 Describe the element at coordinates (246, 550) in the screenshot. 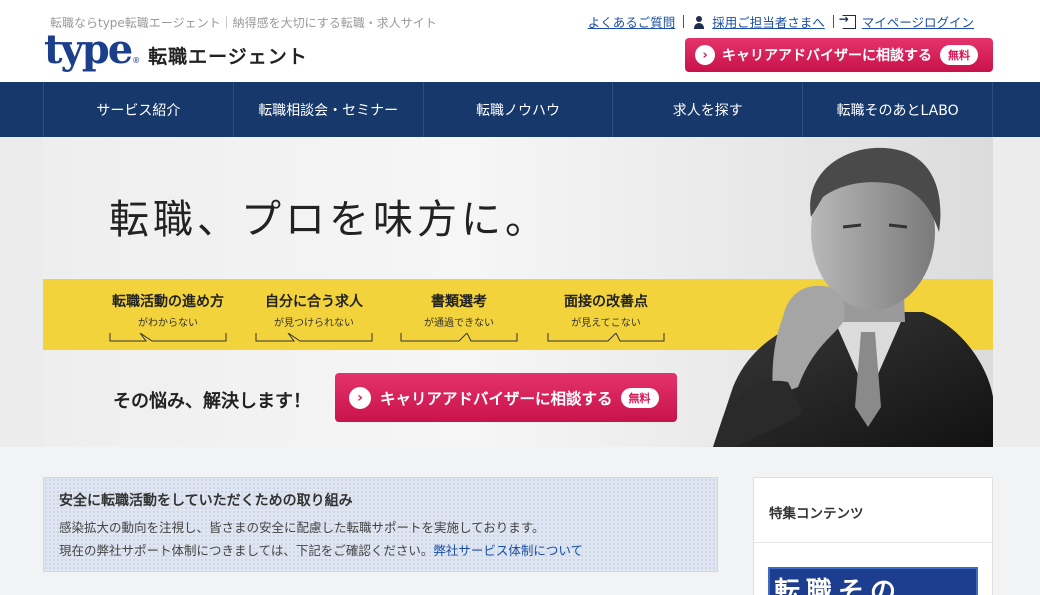

I see `notice-text: 現在の弊社サポート体制につきましては、下記をご確認ください。` at that location.